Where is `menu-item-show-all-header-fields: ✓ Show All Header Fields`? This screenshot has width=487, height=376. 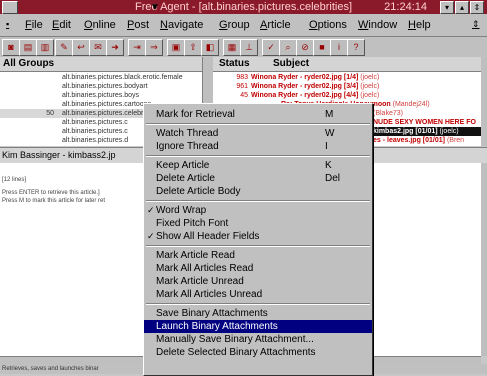 menu-item-show-all-header-fields: ✓ Show All Header Fields is located at coordinates (258, 236).